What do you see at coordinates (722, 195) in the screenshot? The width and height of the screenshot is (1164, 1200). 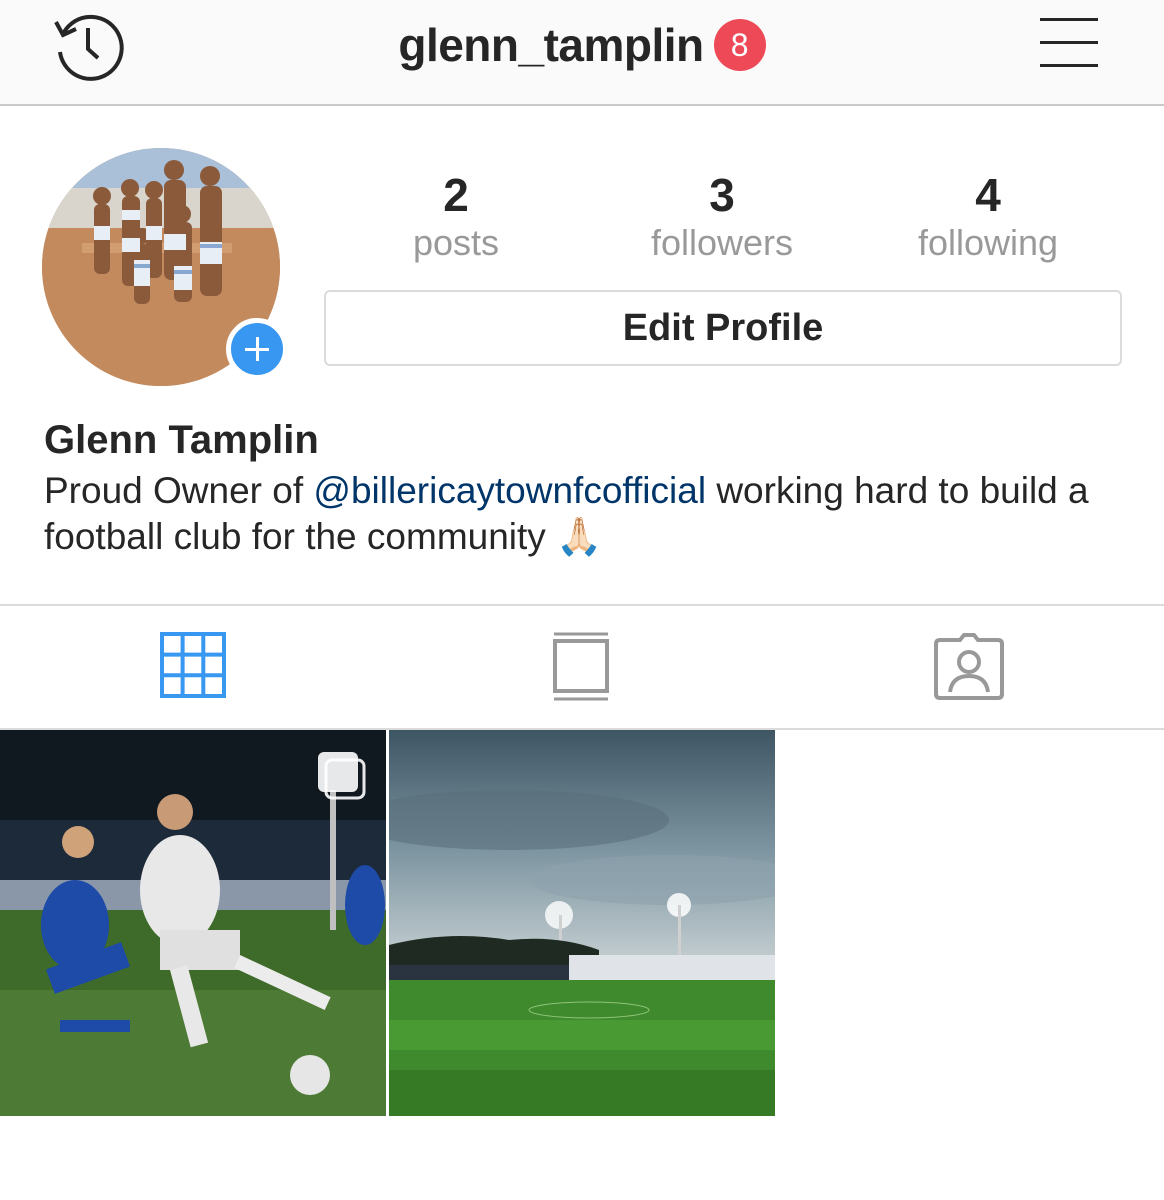 I see `followers-count: 3` at bounding box center [722, 195].